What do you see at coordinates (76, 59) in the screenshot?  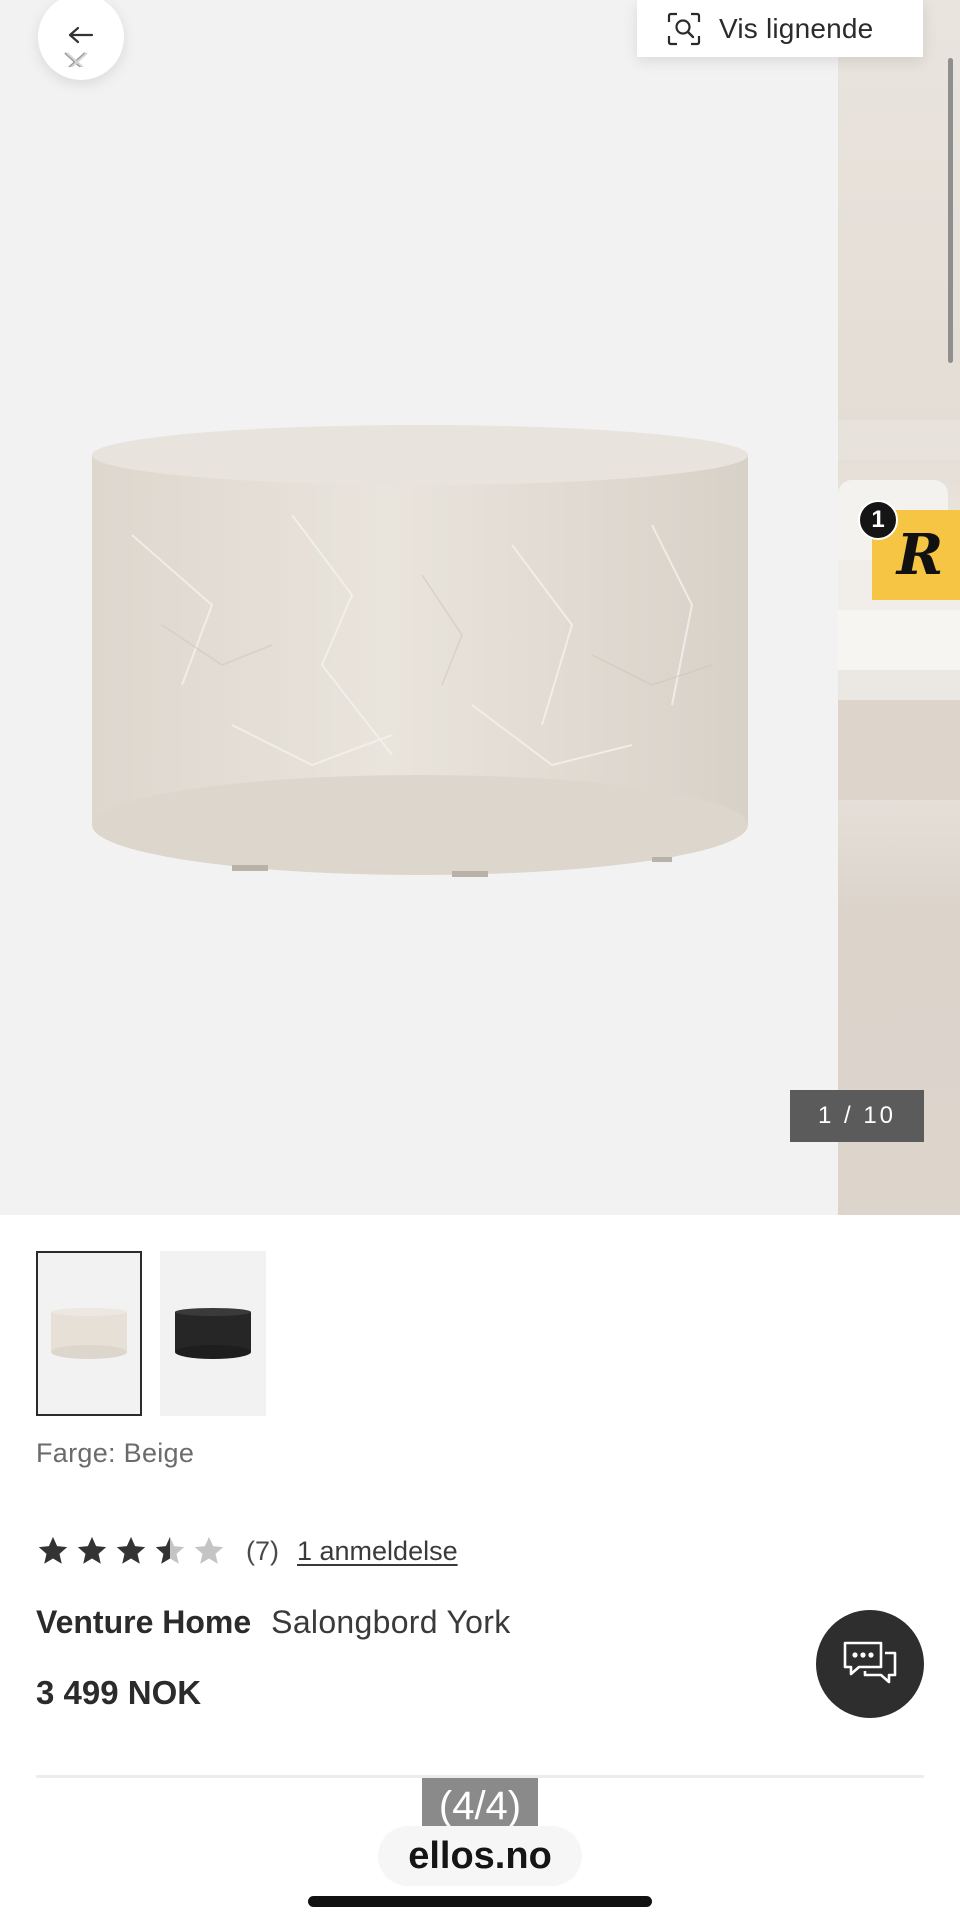 I see `close-x-icon` at bounding box center [76, 59].